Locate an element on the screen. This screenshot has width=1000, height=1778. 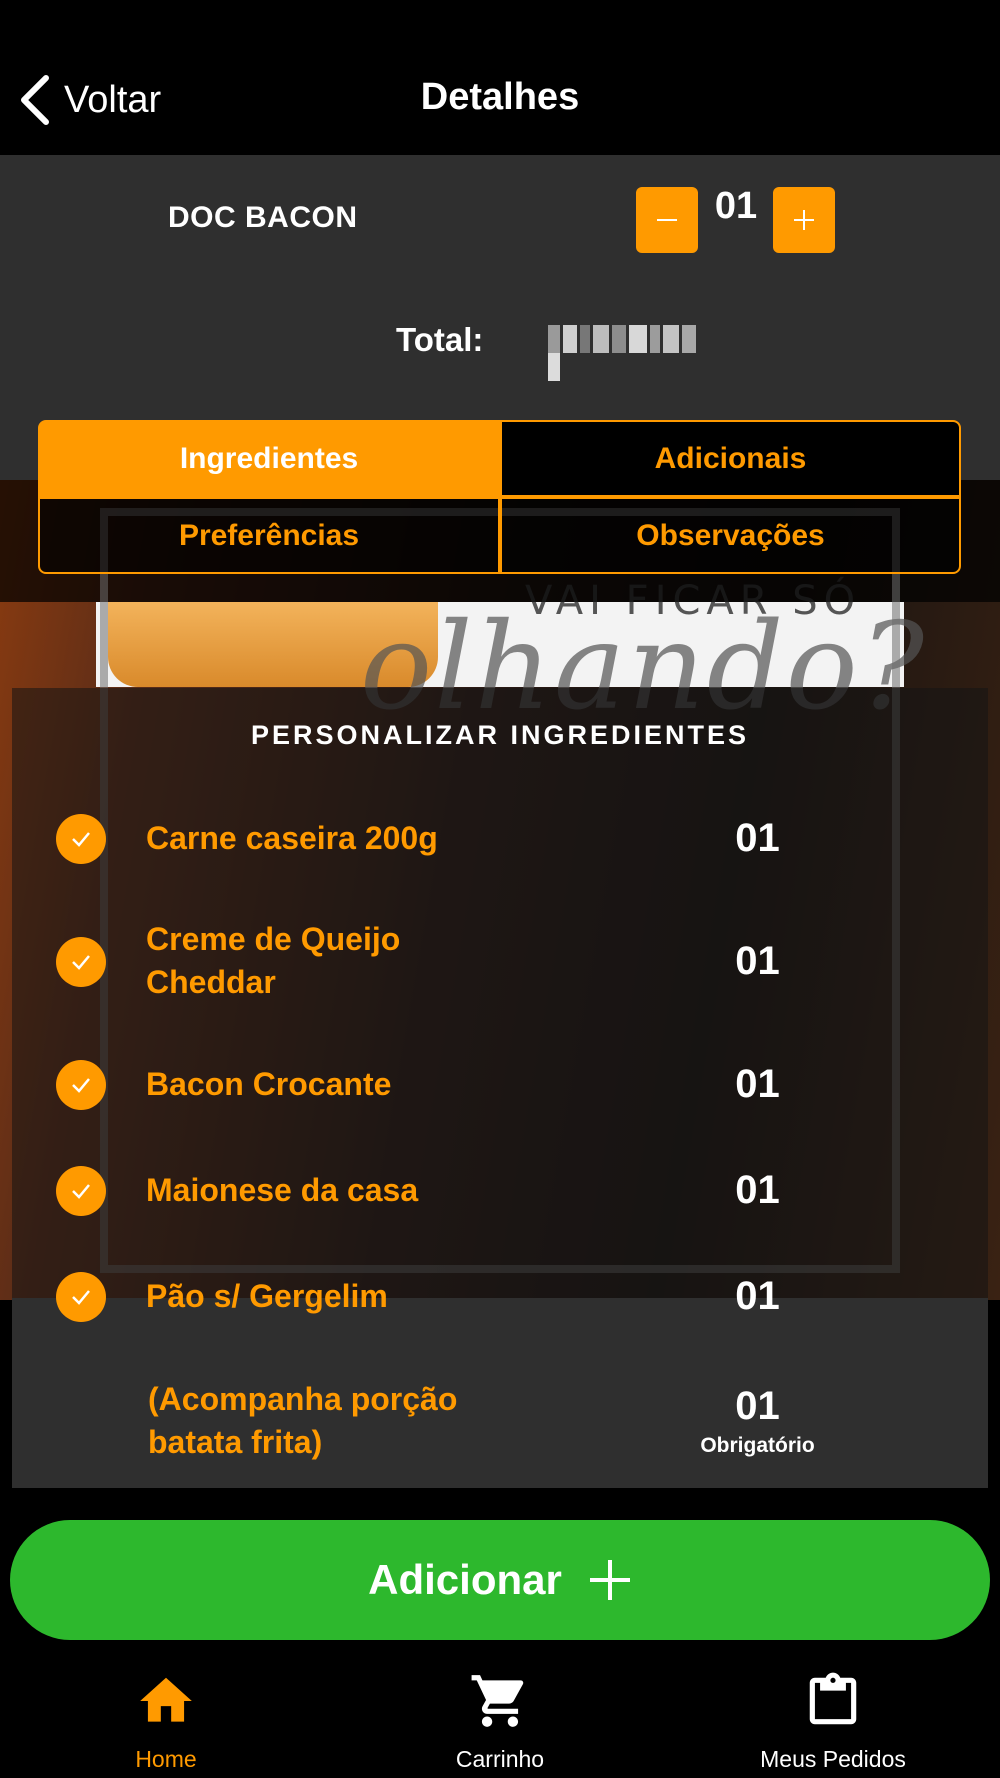
minus-icon is located at coordinates (667, 220).